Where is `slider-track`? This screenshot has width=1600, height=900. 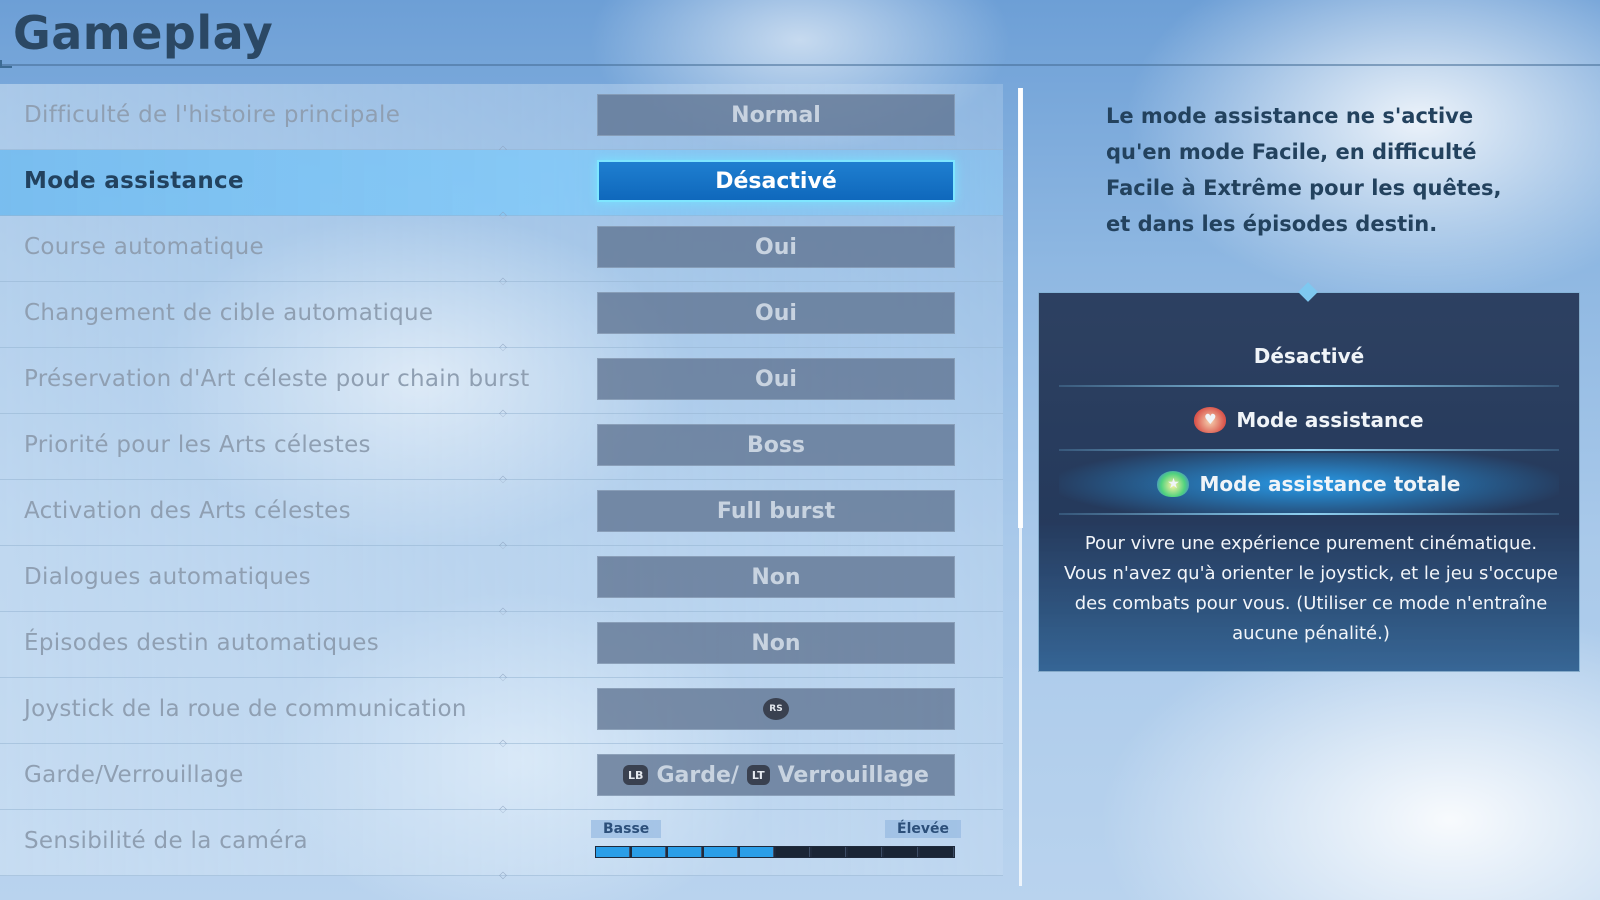 slider-track is located at coordinates (775, 852).